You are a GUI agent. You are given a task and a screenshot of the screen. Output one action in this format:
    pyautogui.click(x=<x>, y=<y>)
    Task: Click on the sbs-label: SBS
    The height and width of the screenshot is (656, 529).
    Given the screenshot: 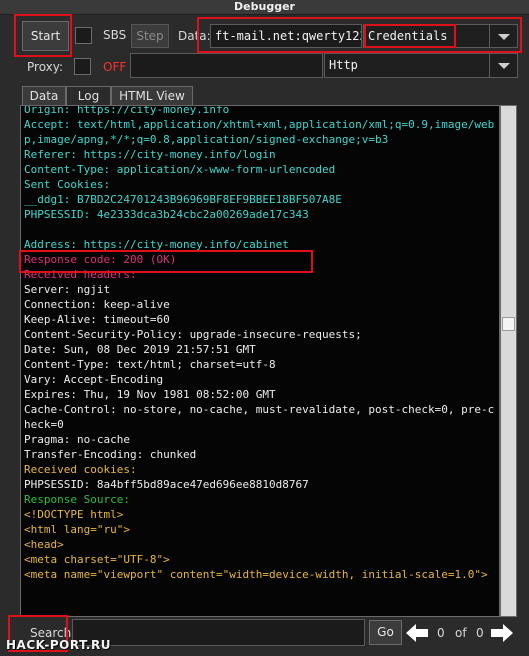 What is the action you would take?
    pyautogui.click(x=115, y=35)
    